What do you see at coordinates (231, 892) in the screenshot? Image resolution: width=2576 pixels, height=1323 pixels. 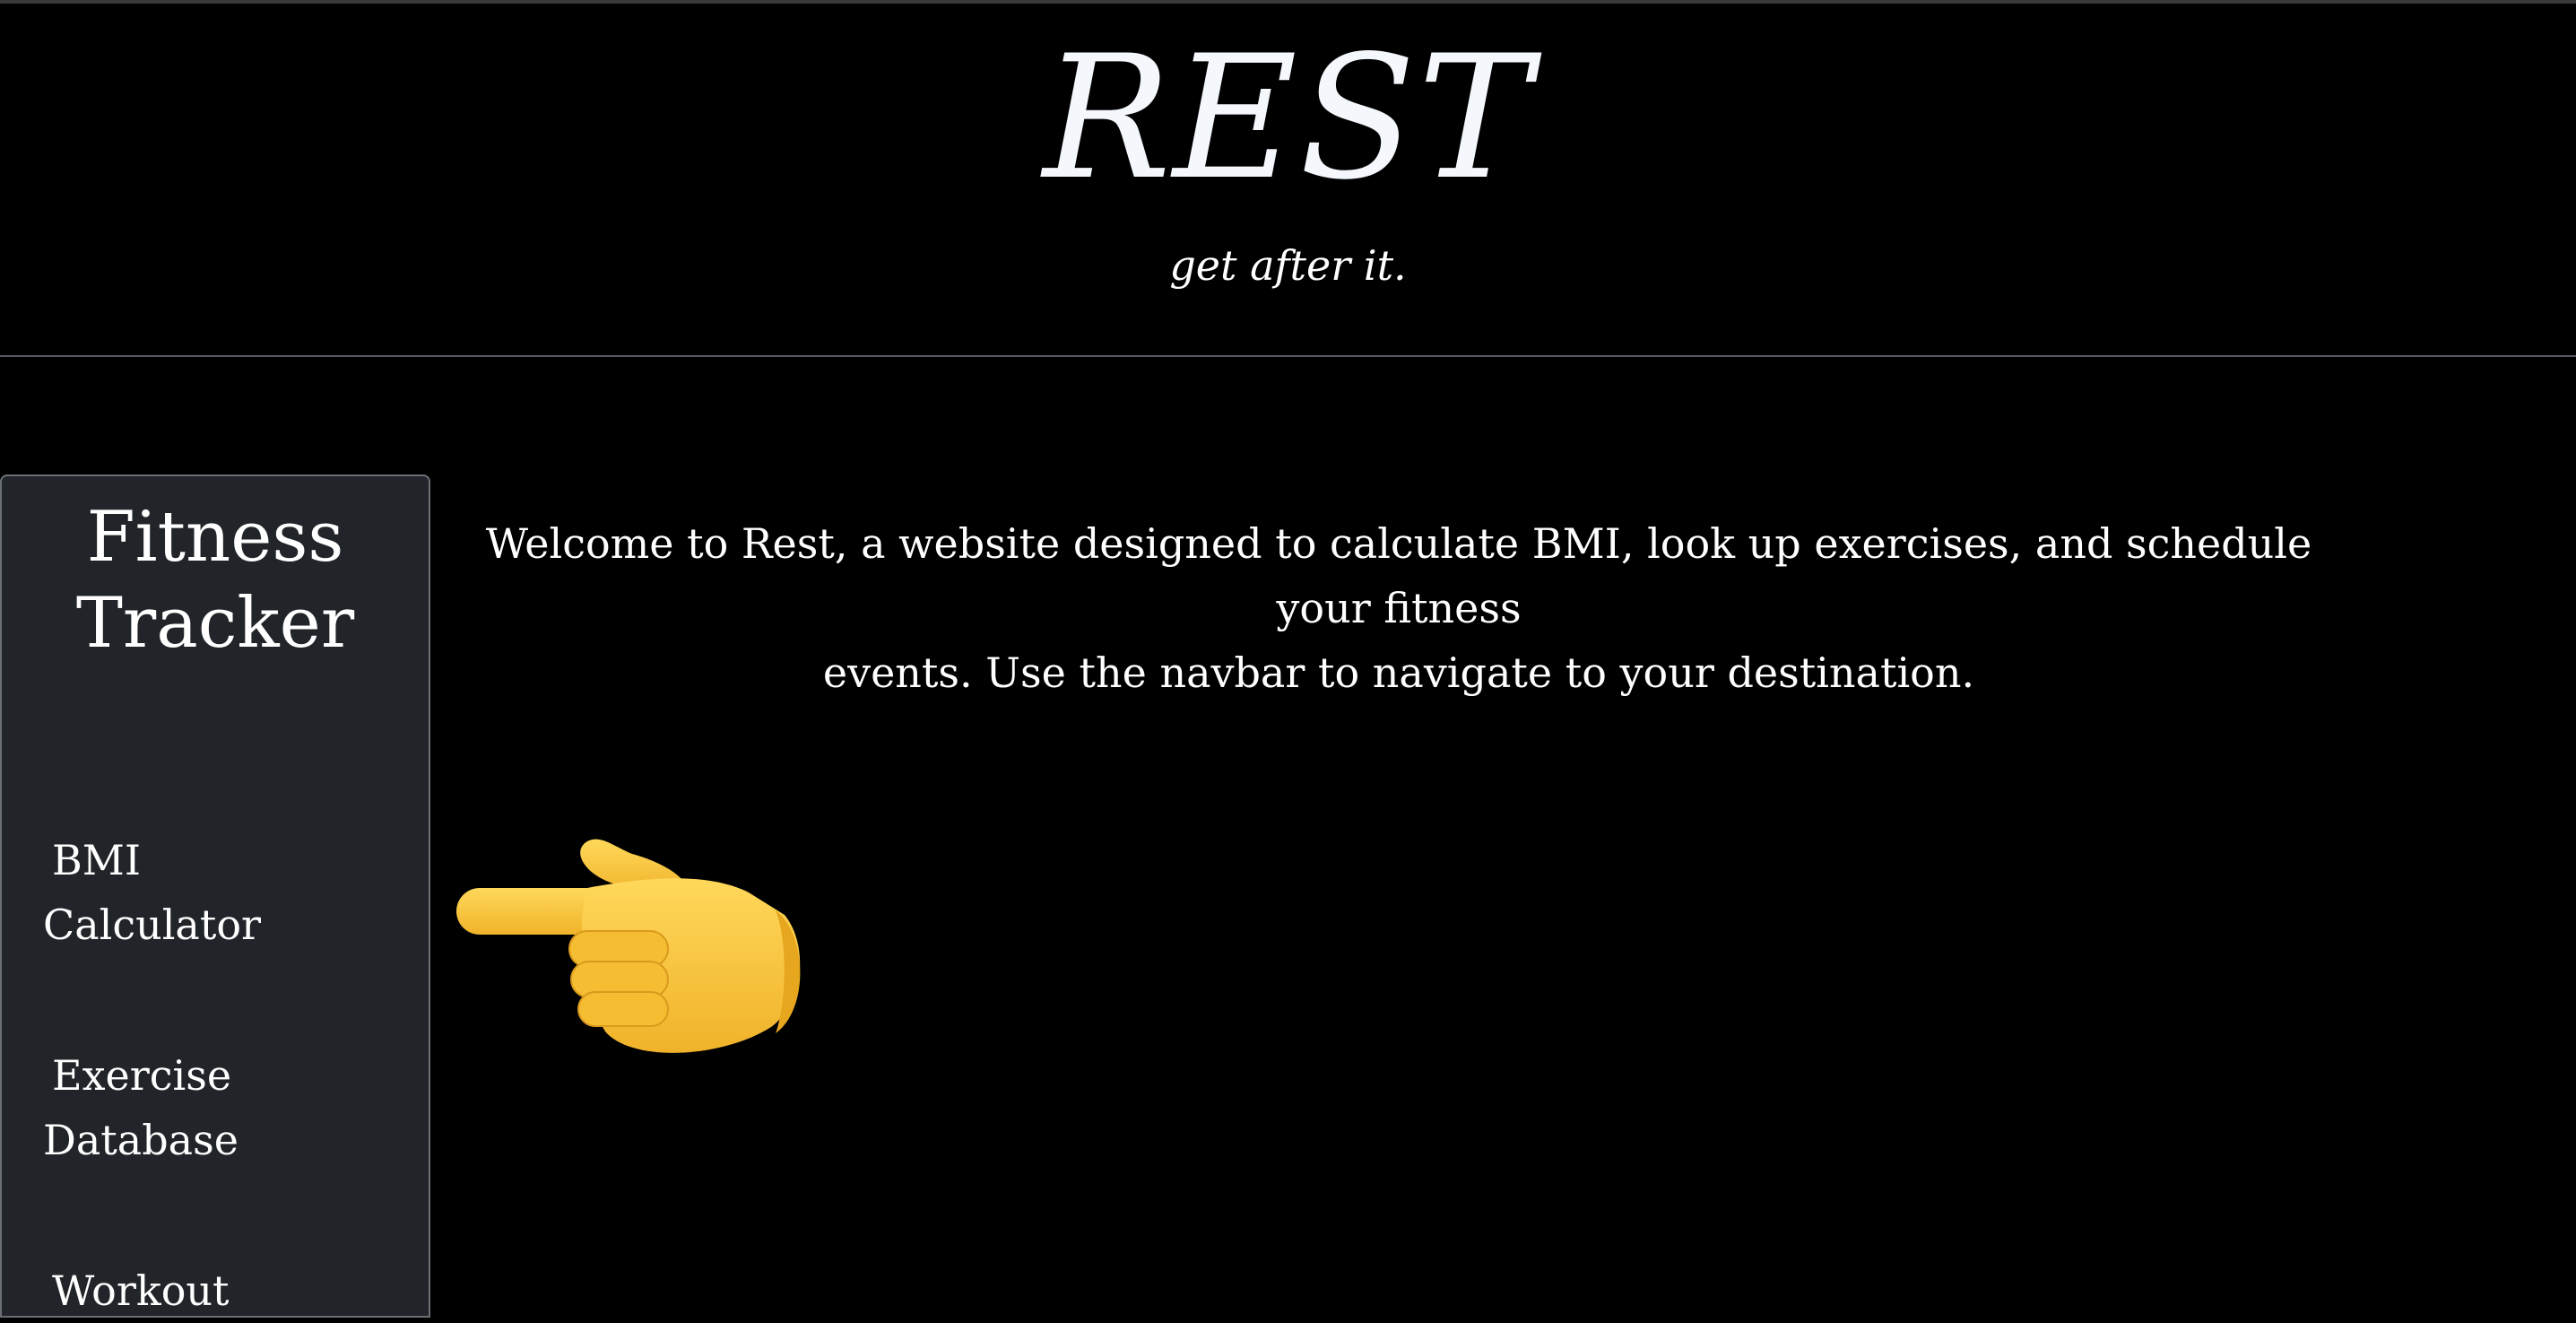 I see `nav-link-bmi-calculator: BMI Calculator` at bounding box center [231, 892].